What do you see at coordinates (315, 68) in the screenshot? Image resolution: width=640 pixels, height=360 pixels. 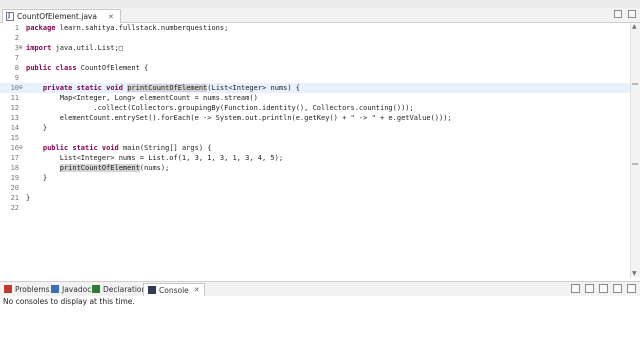 I see `code-line: 8 public class CountOfElement {` at bounding box center [315, 68].